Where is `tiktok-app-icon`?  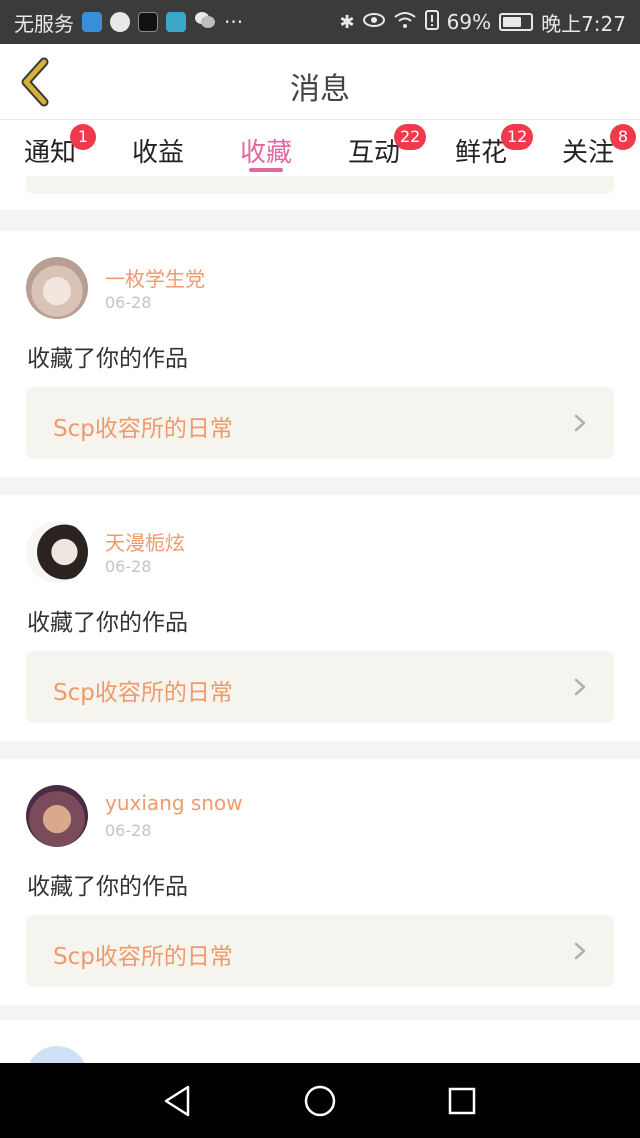 tiktok-app-icon is located at coordinates (148, 22).